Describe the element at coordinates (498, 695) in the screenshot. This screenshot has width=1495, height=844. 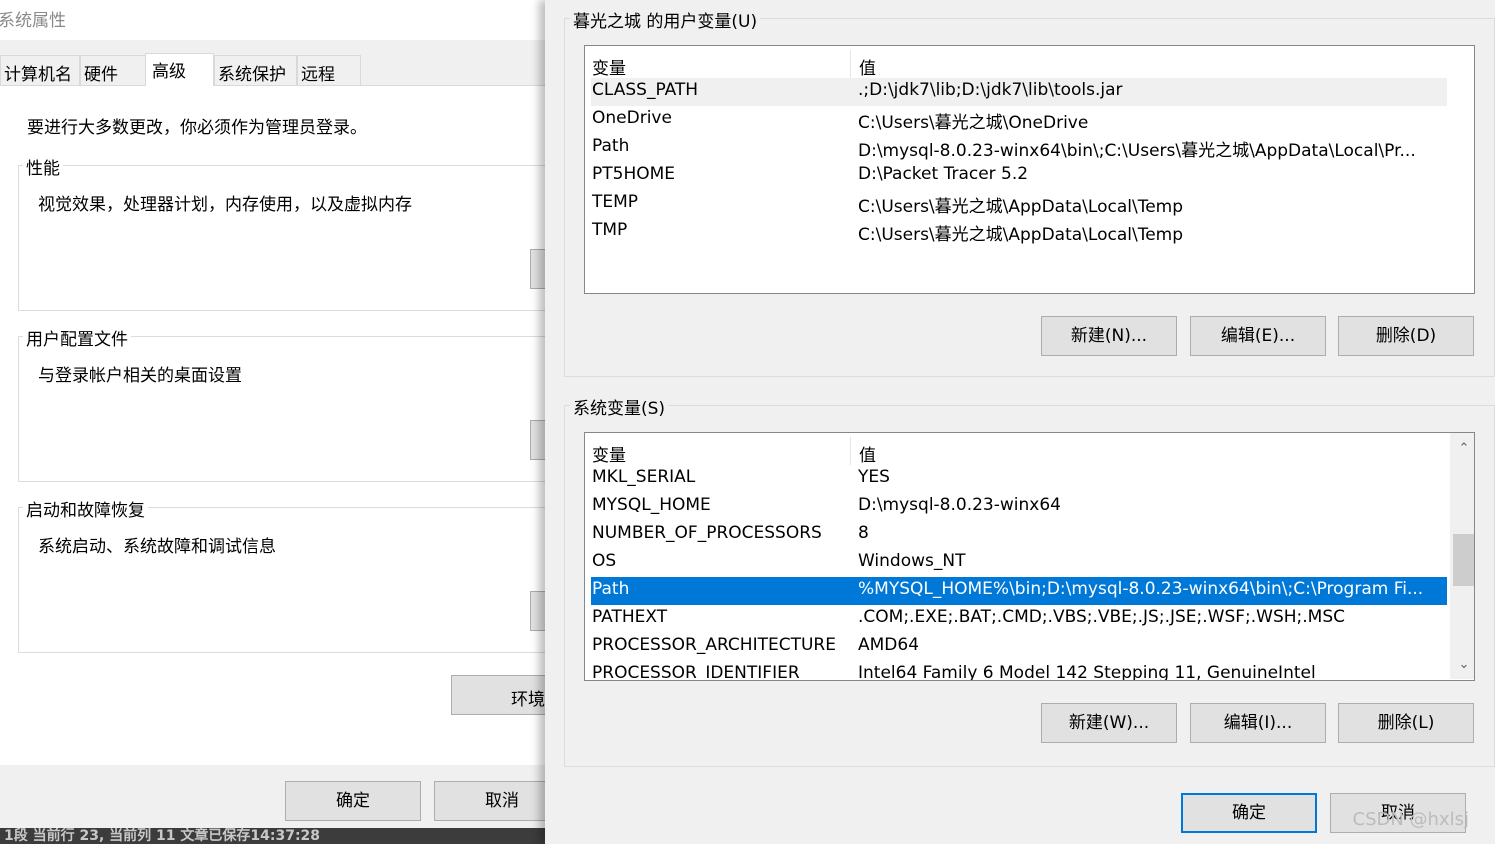
I see `environment-variables-button: 环境` at that location.